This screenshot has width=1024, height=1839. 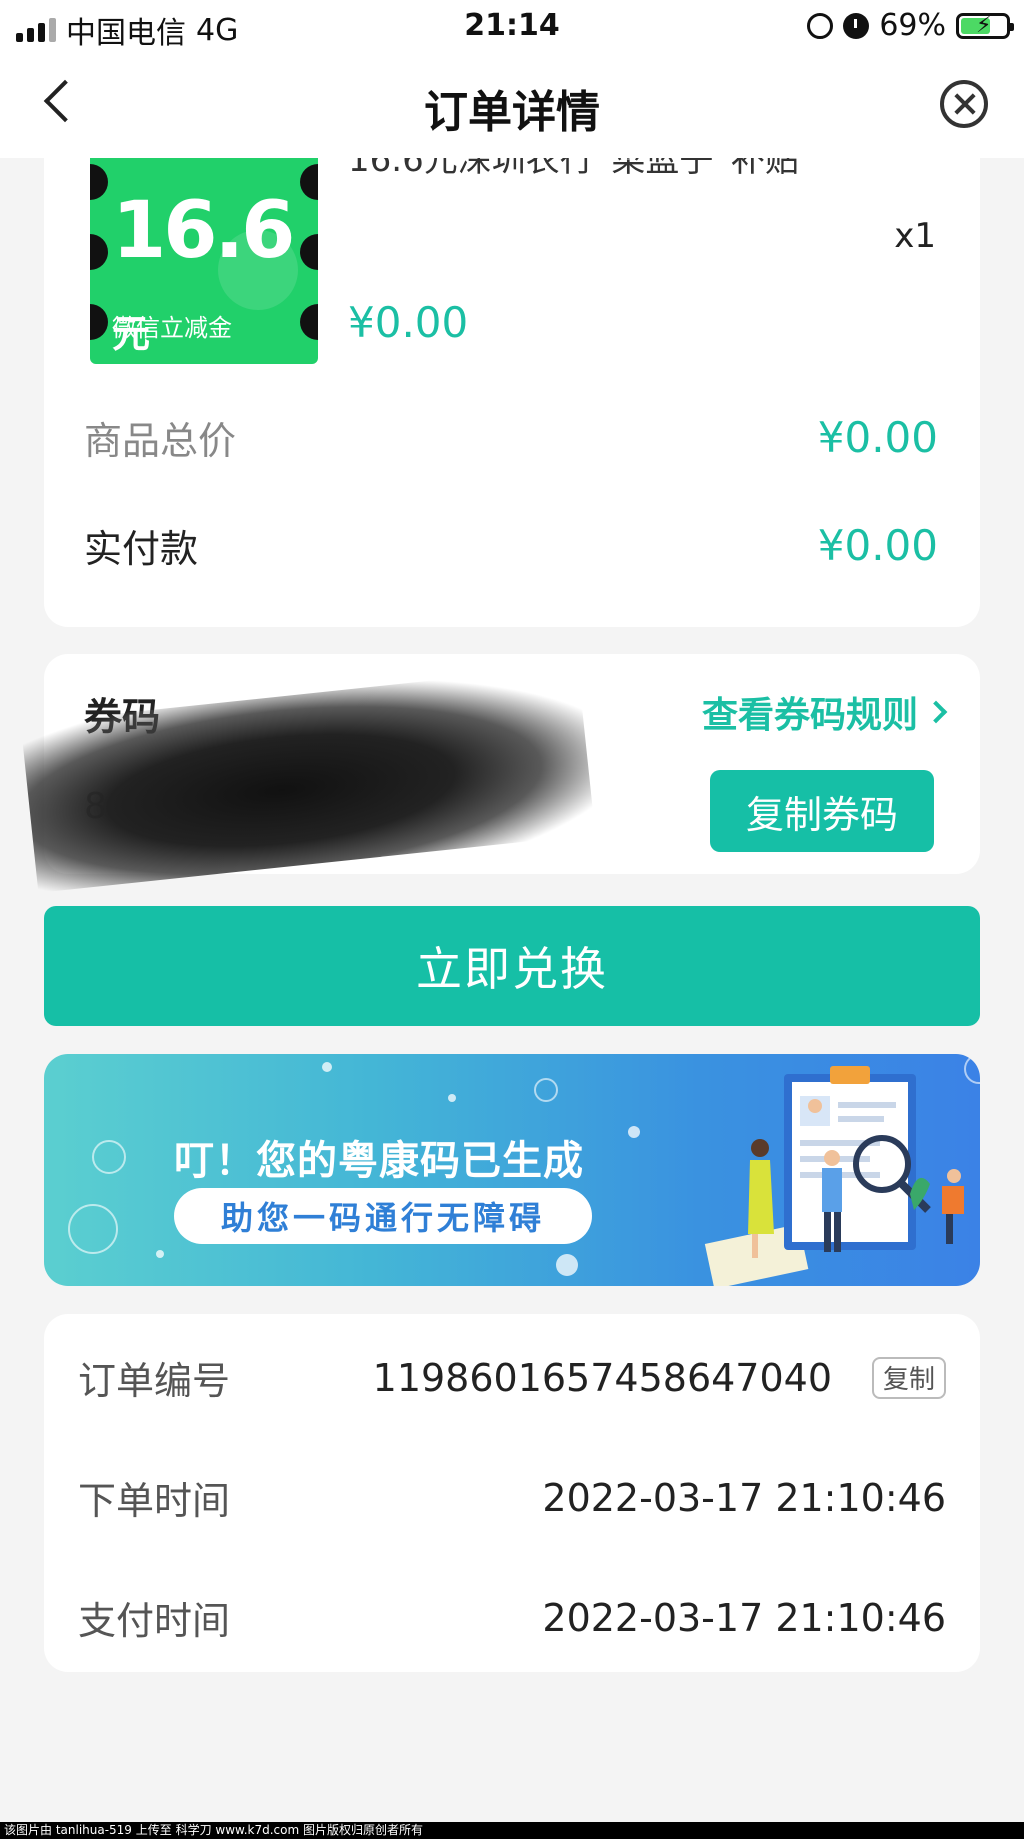 What do you see at coordinates (141, 549) in the screenshot?
I see `paid-amount-label: 实付款` at bounding box center [141, 549].